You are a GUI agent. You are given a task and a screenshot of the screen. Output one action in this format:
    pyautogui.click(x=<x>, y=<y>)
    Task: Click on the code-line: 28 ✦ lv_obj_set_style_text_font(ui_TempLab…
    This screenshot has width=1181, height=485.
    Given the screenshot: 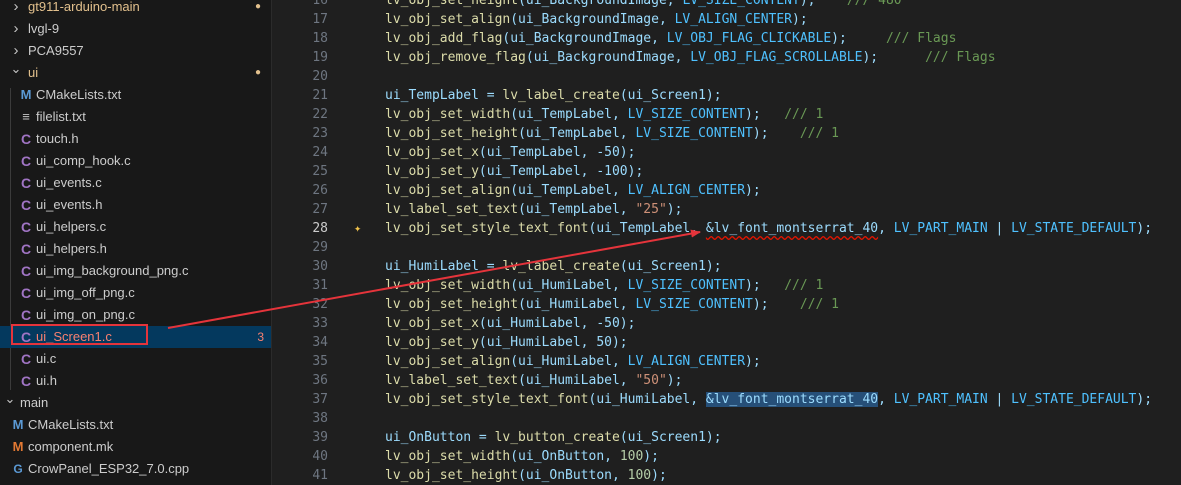 What is the action you would take?
    pyautogui.click(x=726, y=228)
    